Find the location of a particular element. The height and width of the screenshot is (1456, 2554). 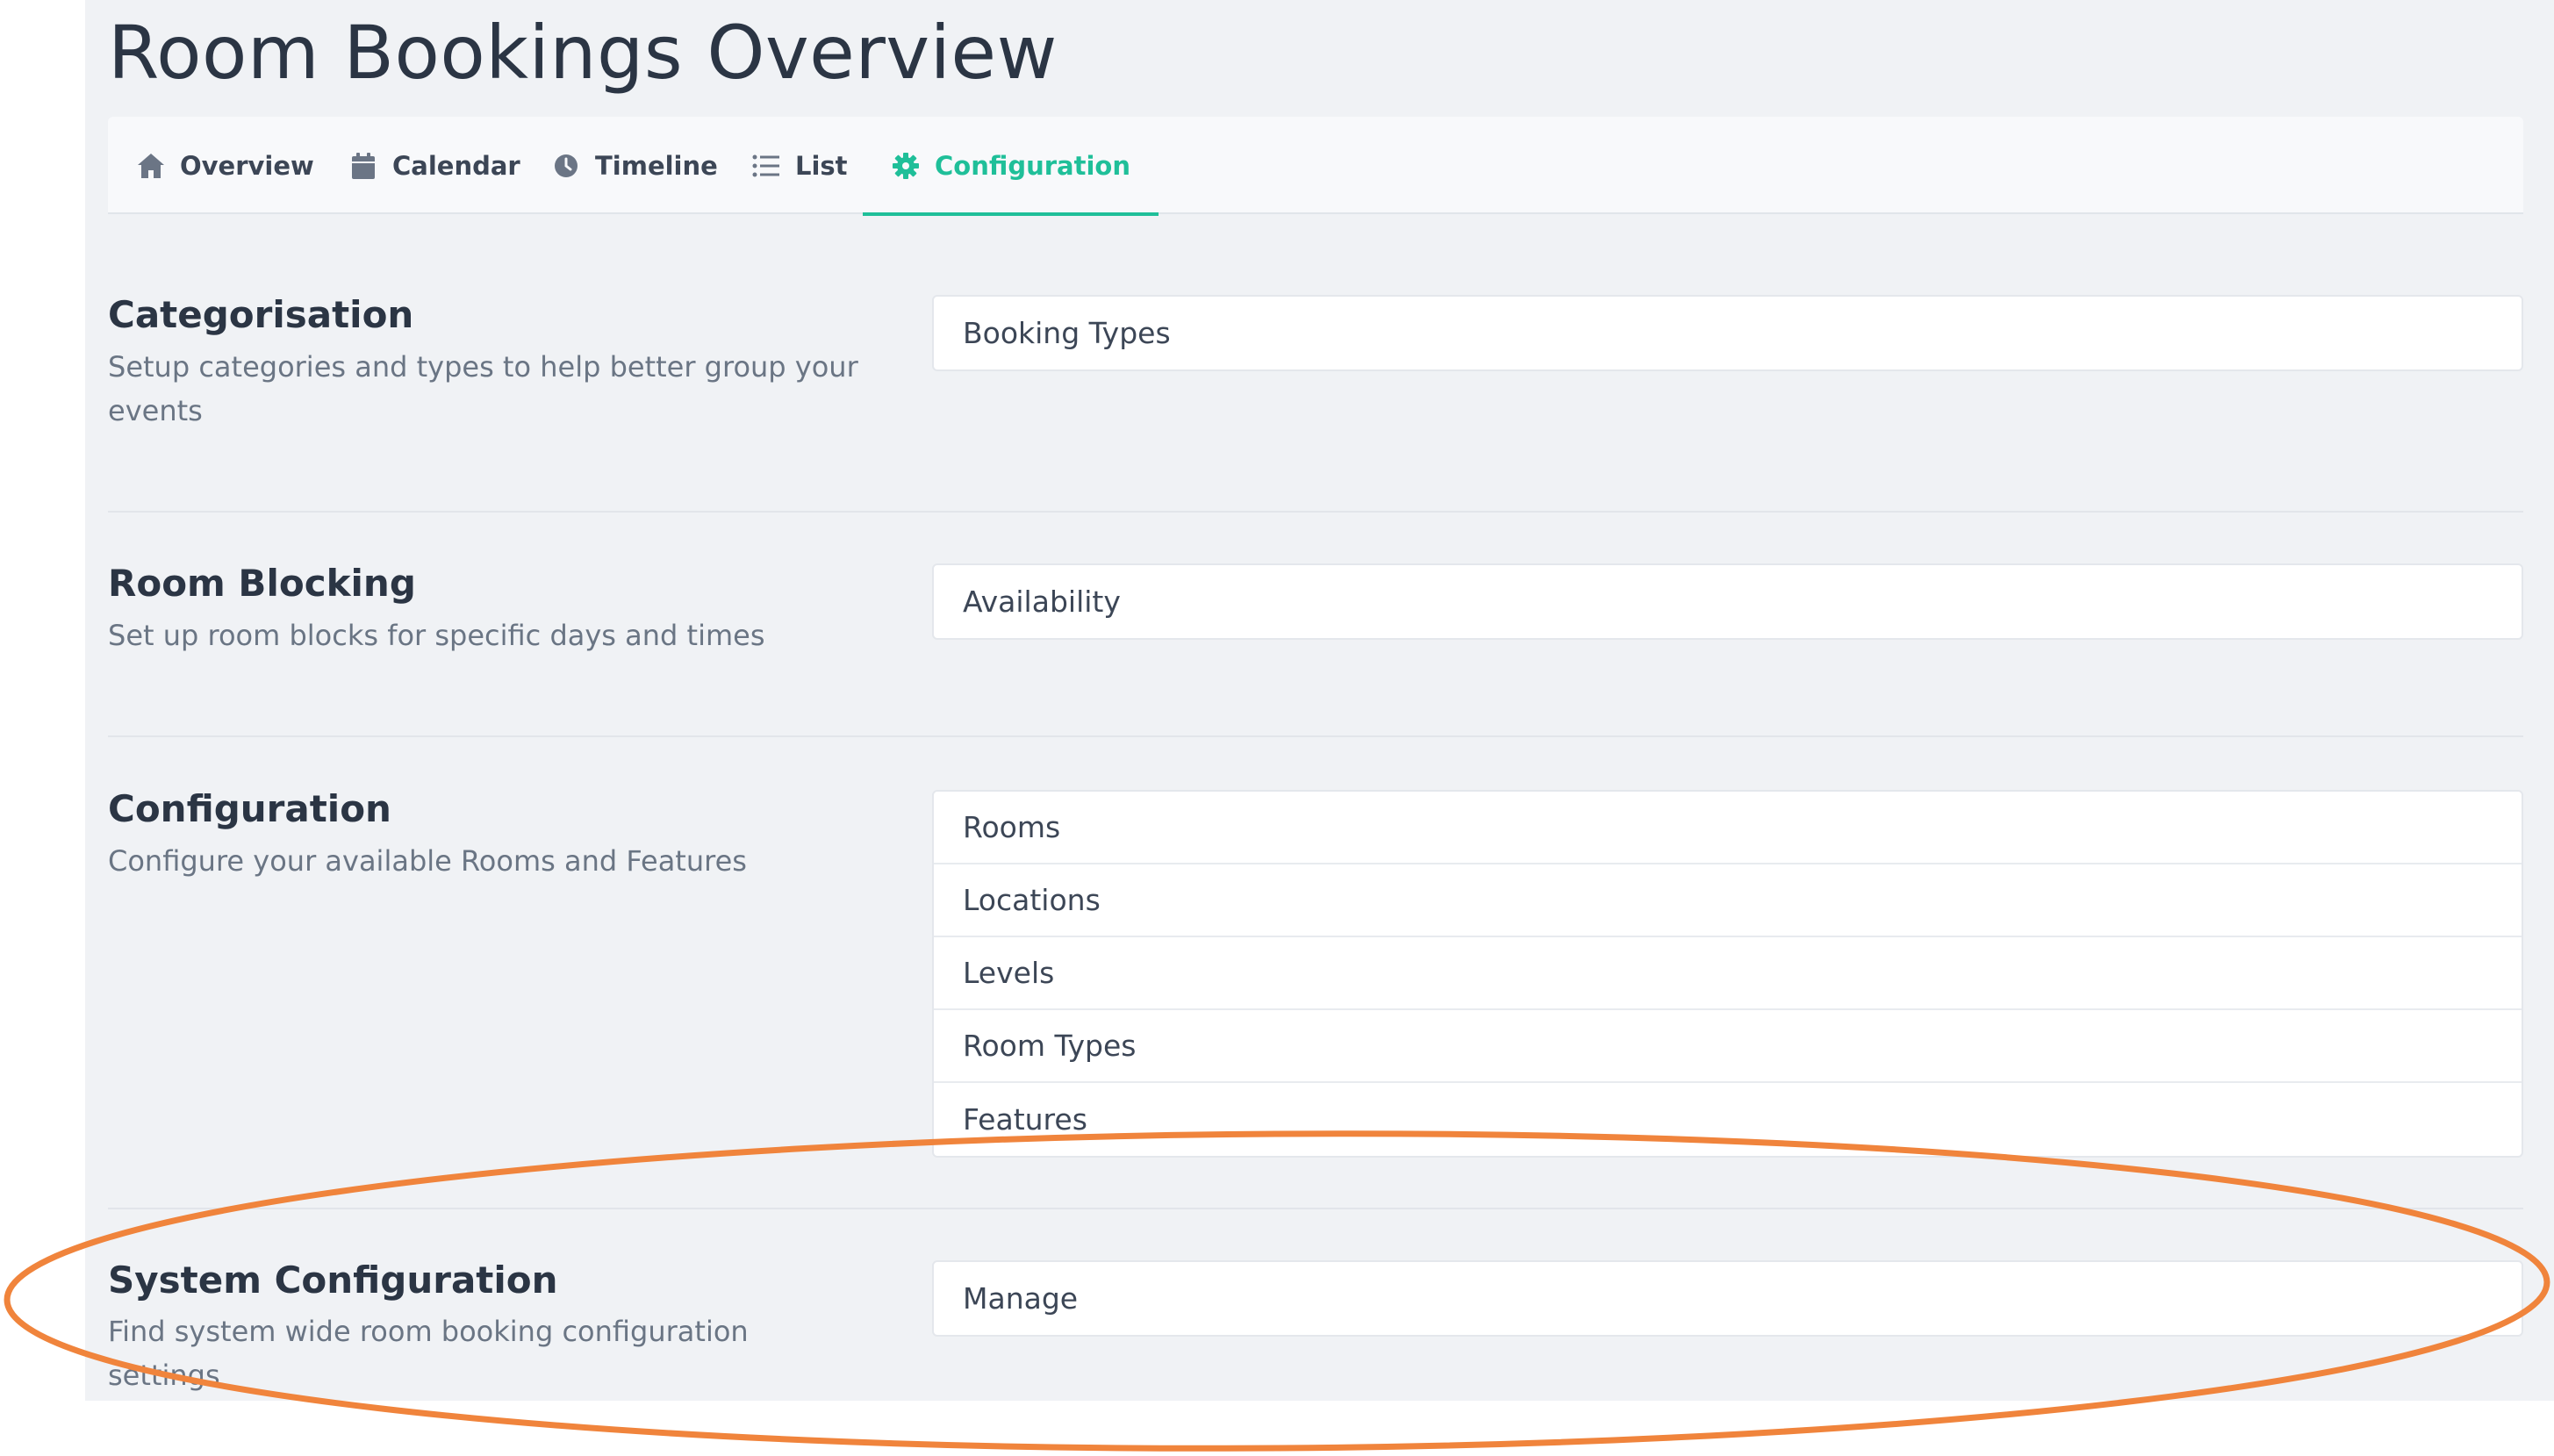

section-title-configuration: Configuration is located at coordinates (250, 808).